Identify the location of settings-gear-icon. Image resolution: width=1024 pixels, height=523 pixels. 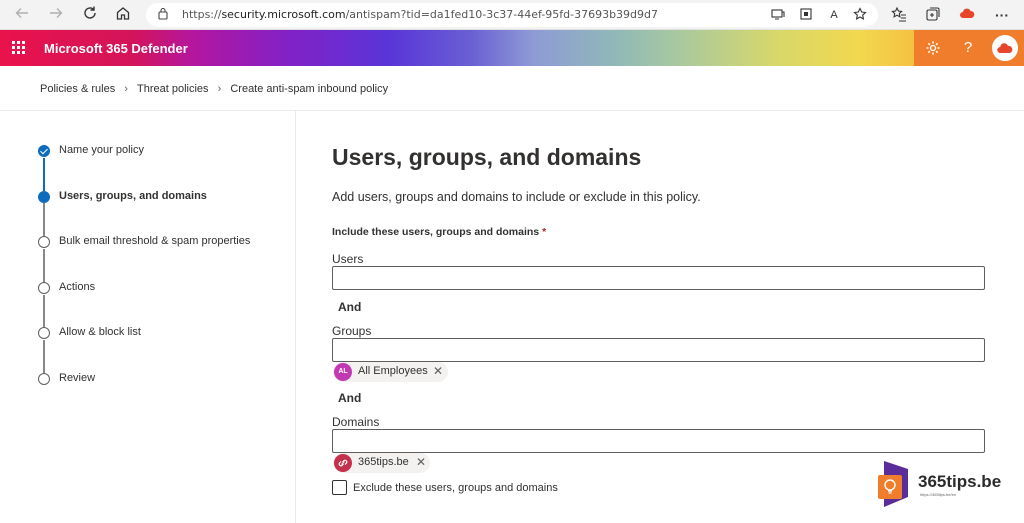
(933, 48).